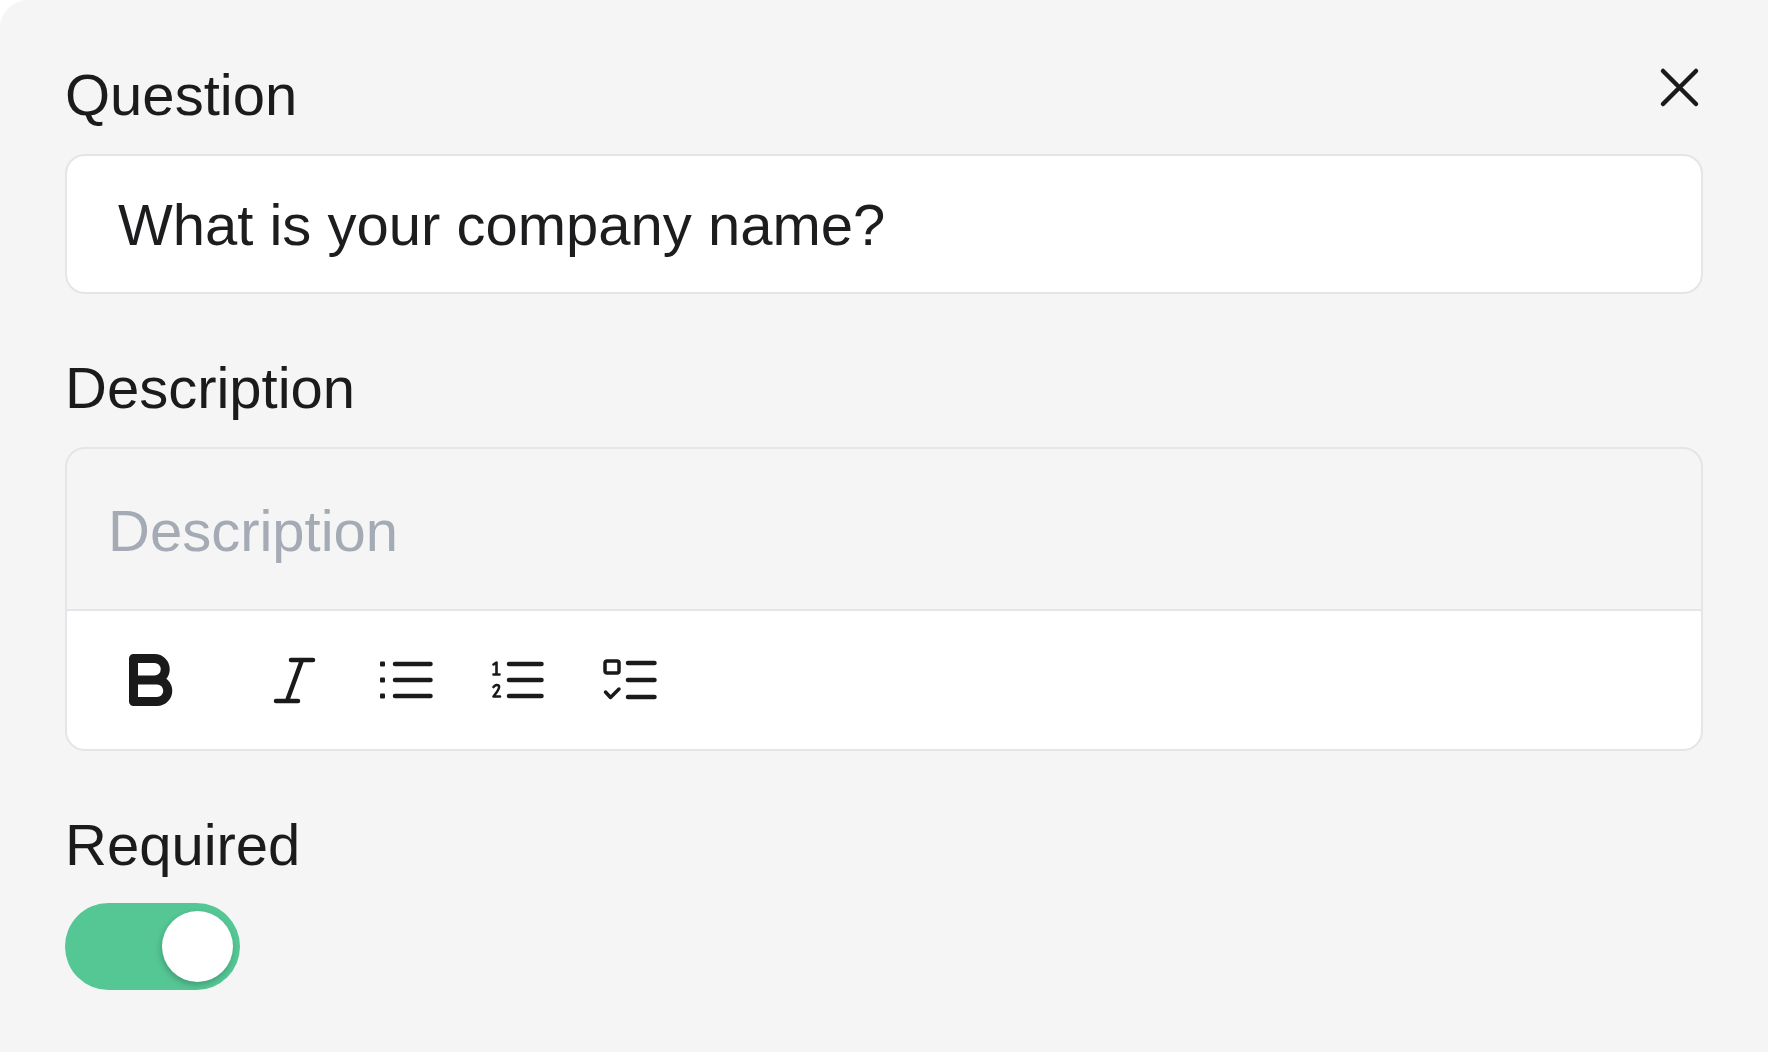 The height and width of the screenshot is (1052, 1768). What do you see at coordinates (406, 680) in the screenshot?
I see `bullet-list-icon` at bounding box center [406, 680].